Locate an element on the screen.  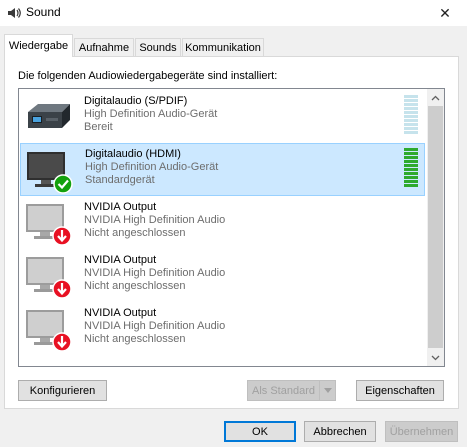
device-name: Digitalaudio (HDMI) is located at coordinates (133, 154).